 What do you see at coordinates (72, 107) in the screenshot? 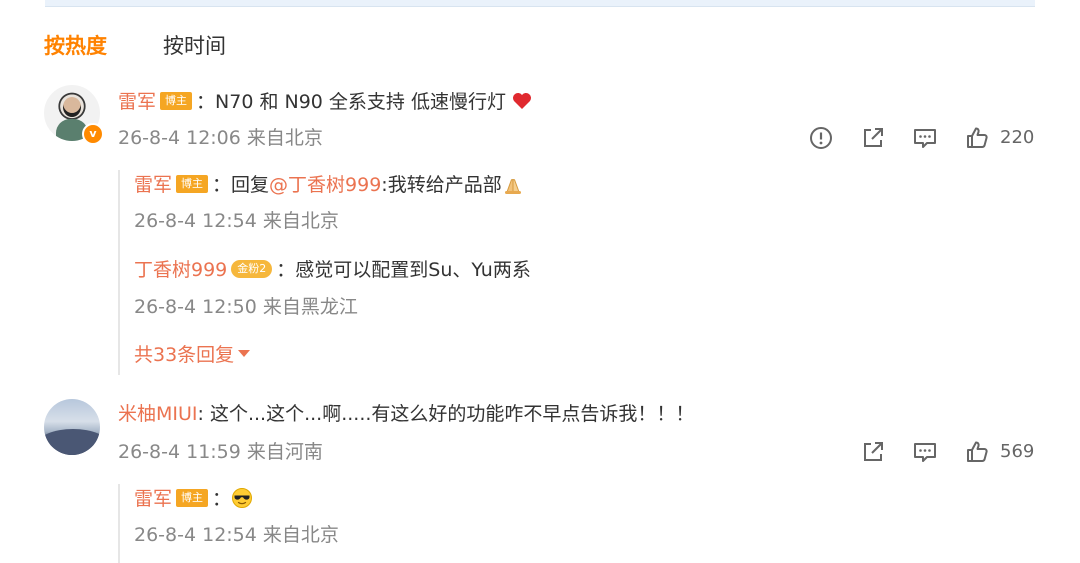
I see `avatar-head` at bounding box center [72, 107].